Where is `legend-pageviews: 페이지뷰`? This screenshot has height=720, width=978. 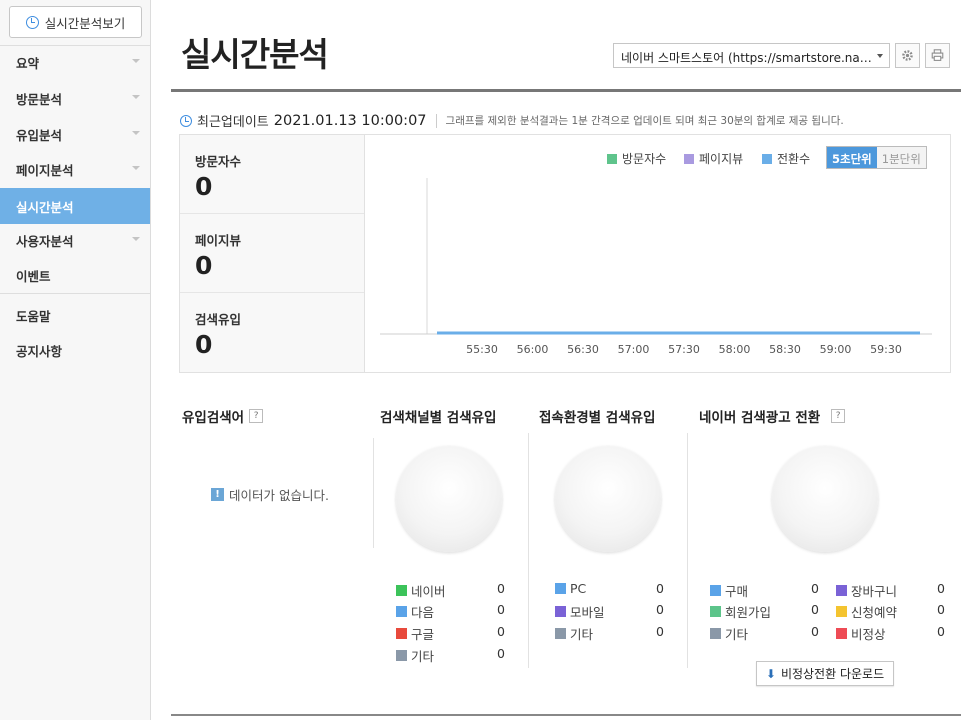
legend-pageviews: 페이지뷰 is located at coordinates (713, 158).